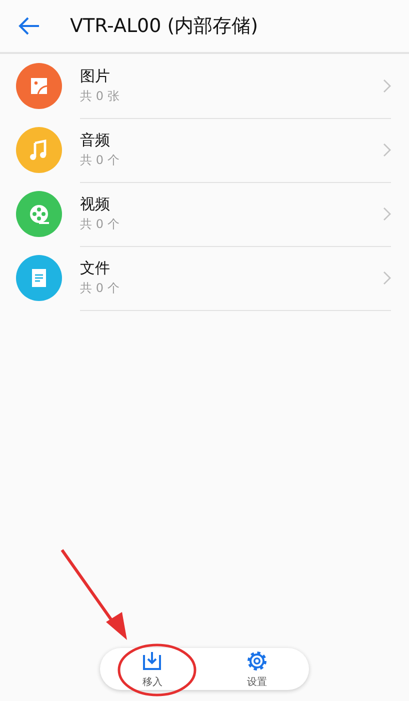 Image resolution: width=409 pixels, height=701 pixels. What do you see at coordinates (95, 268) in the screenshot?
I see `category-name: 文件` at bounding box center [95, 268].